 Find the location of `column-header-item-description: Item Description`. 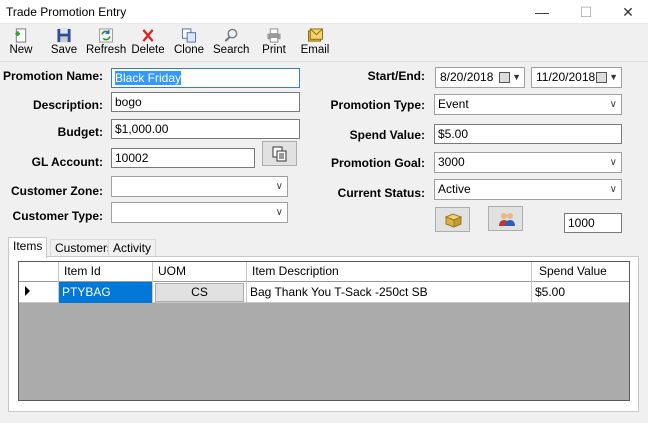

column-header-item-description: Item Description is located at coordinates (389, 272).